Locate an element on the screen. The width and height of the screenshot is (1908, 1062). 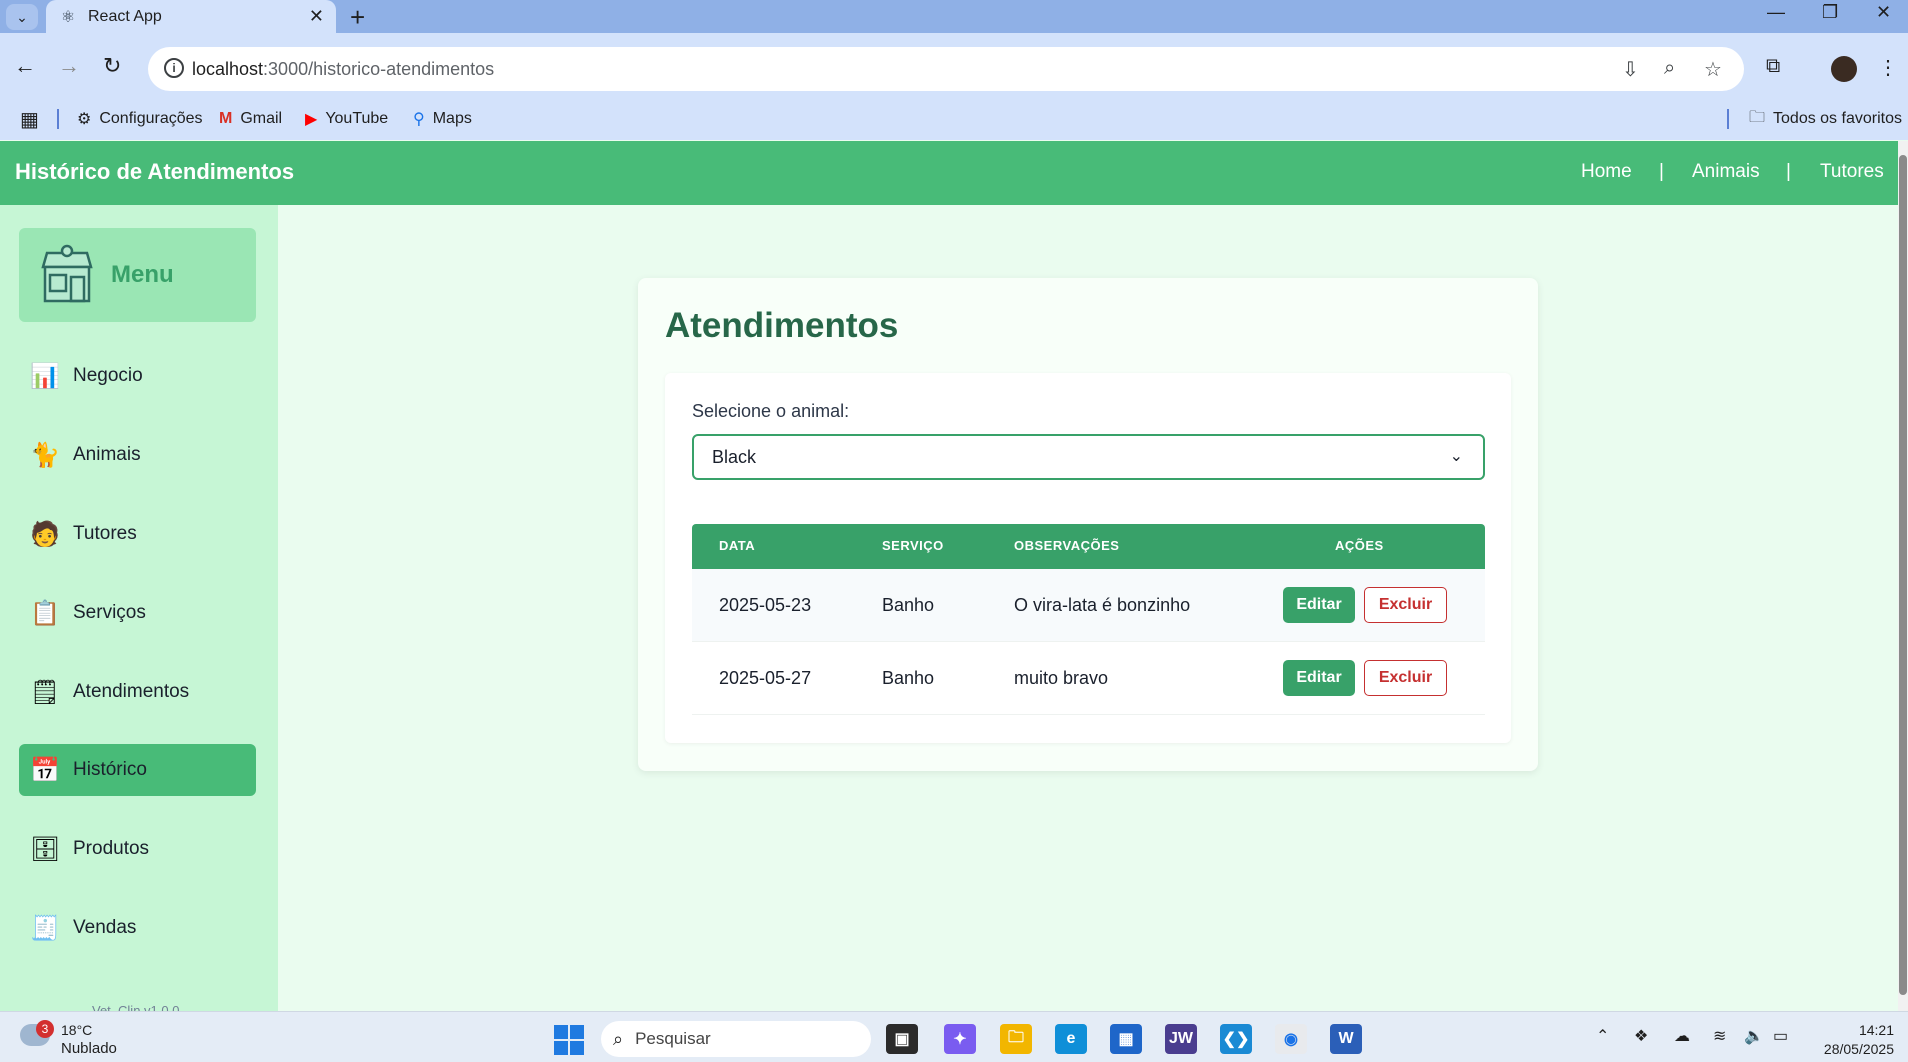
forward-icon: → is located at coordinates (69, 66).